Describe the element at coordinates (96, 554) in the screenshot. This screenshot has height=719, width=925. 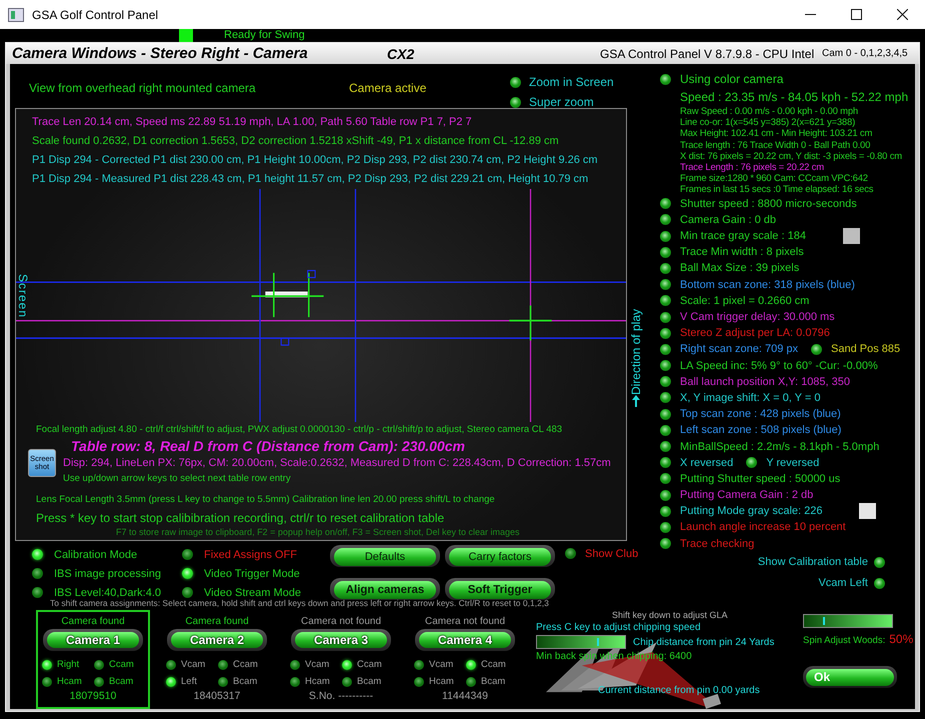
I see `option-label: Calibration Mode` at that location.